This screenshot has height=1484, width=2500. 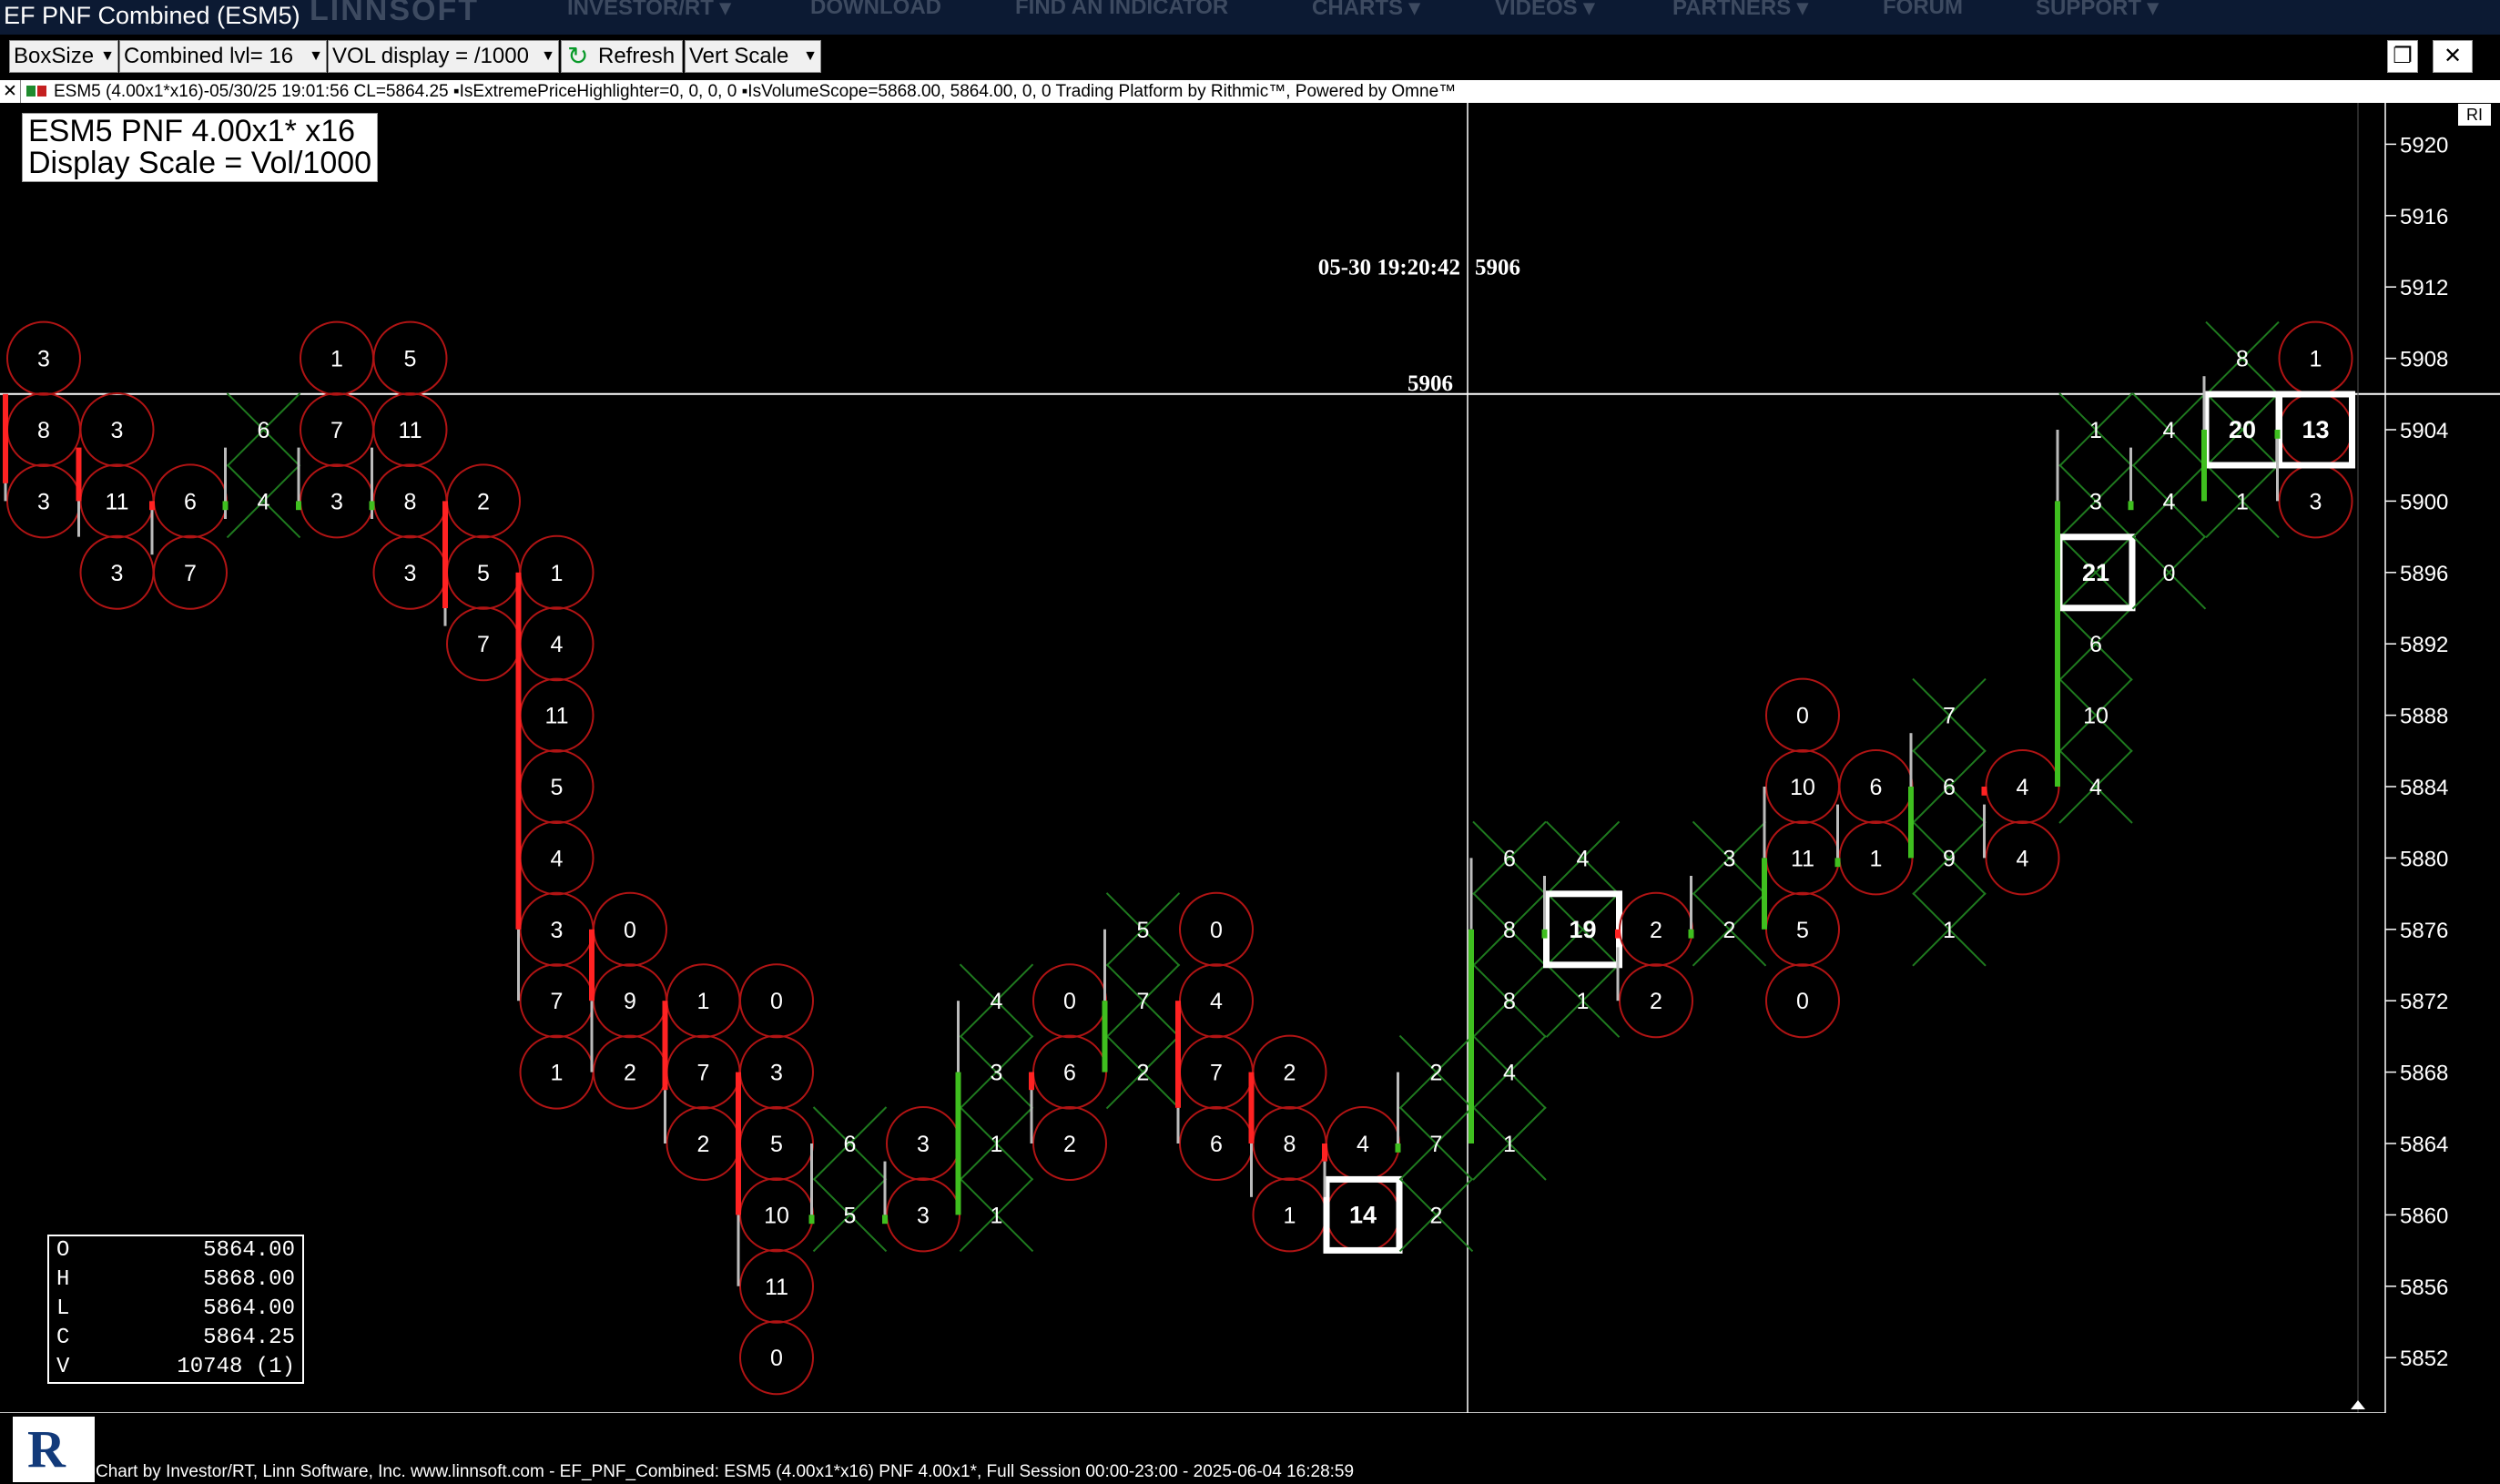 I want to click on ohlc-key: C, so click(x=63, y=1338).